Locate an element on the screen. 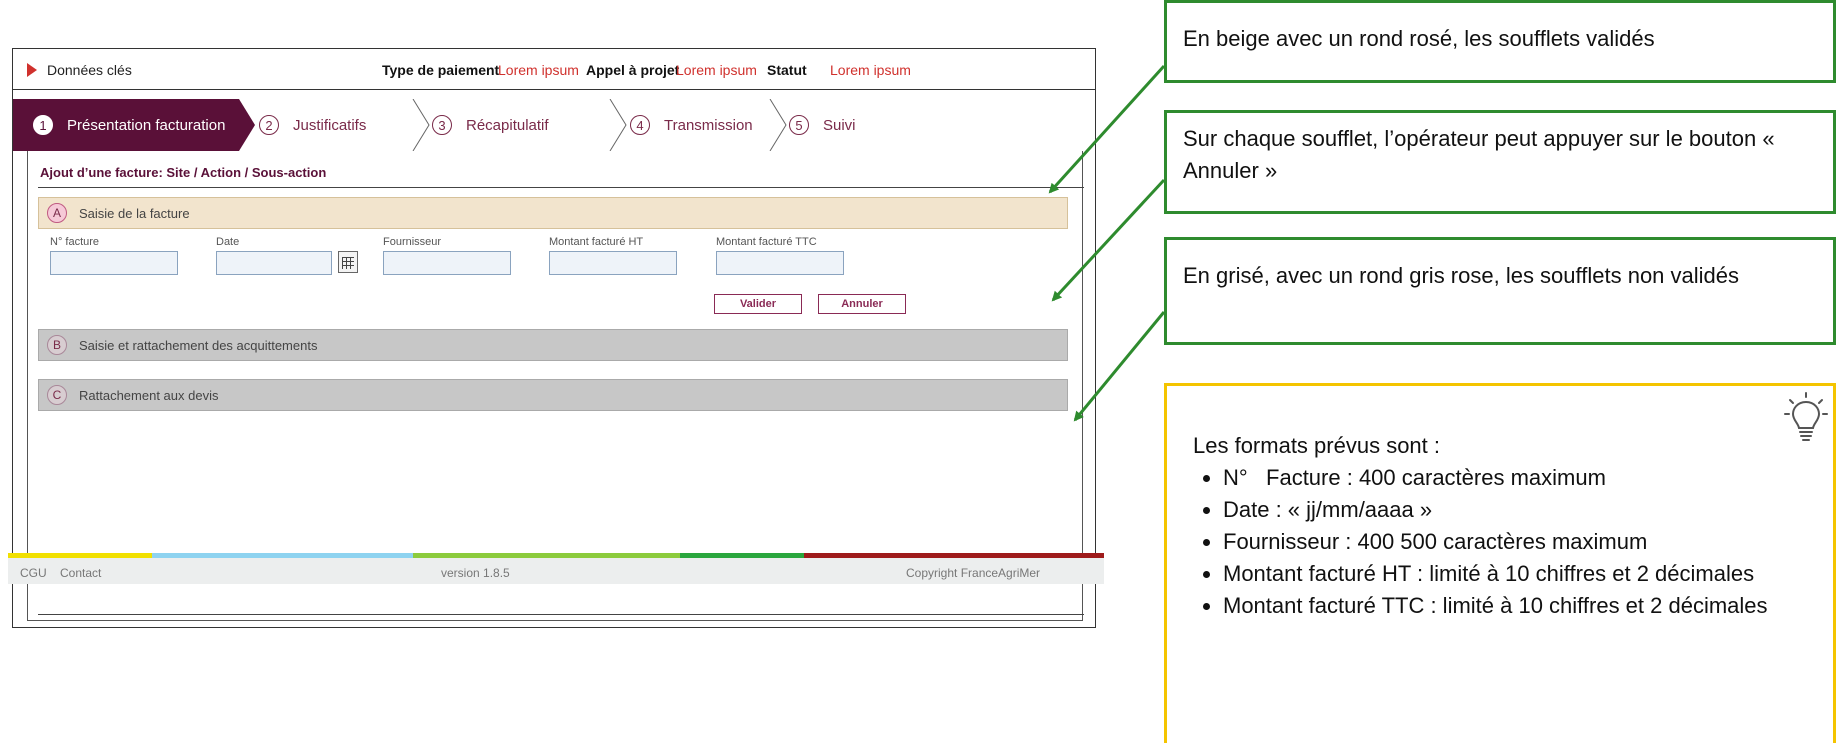 The image size is (1836, 743). arrow-to-cancel-button is located at coordinates (1108, 240).